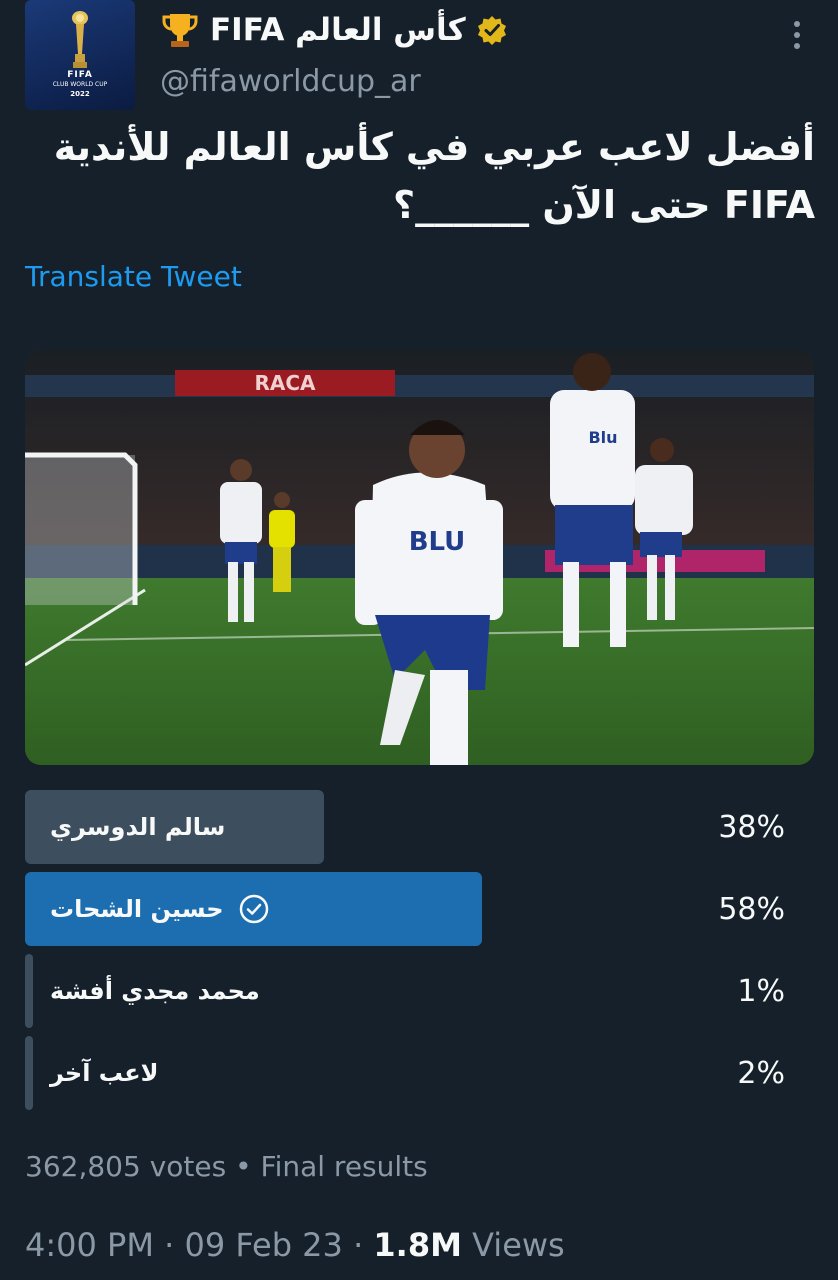 This screenshot has width=838, height=1280. I want to click on check-circle-icon, so click(253, 909).